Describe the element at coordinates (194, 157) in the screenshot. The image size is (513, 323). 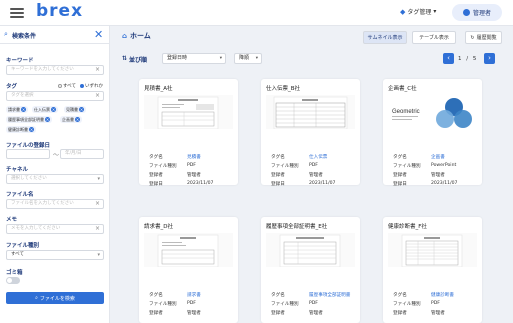
I see `card-tag: 見積書` at that location.